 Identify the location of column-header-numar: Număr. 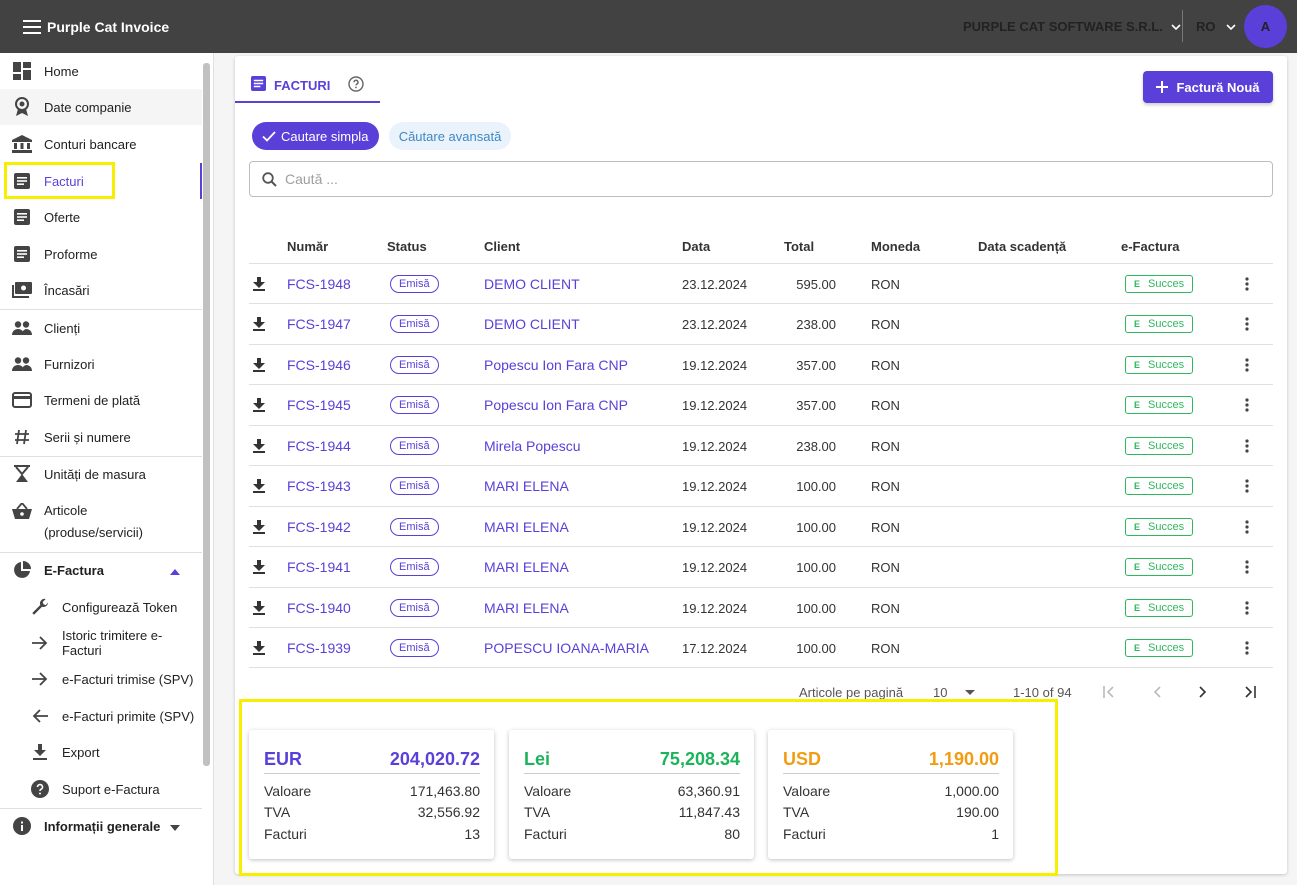
(307, 246).